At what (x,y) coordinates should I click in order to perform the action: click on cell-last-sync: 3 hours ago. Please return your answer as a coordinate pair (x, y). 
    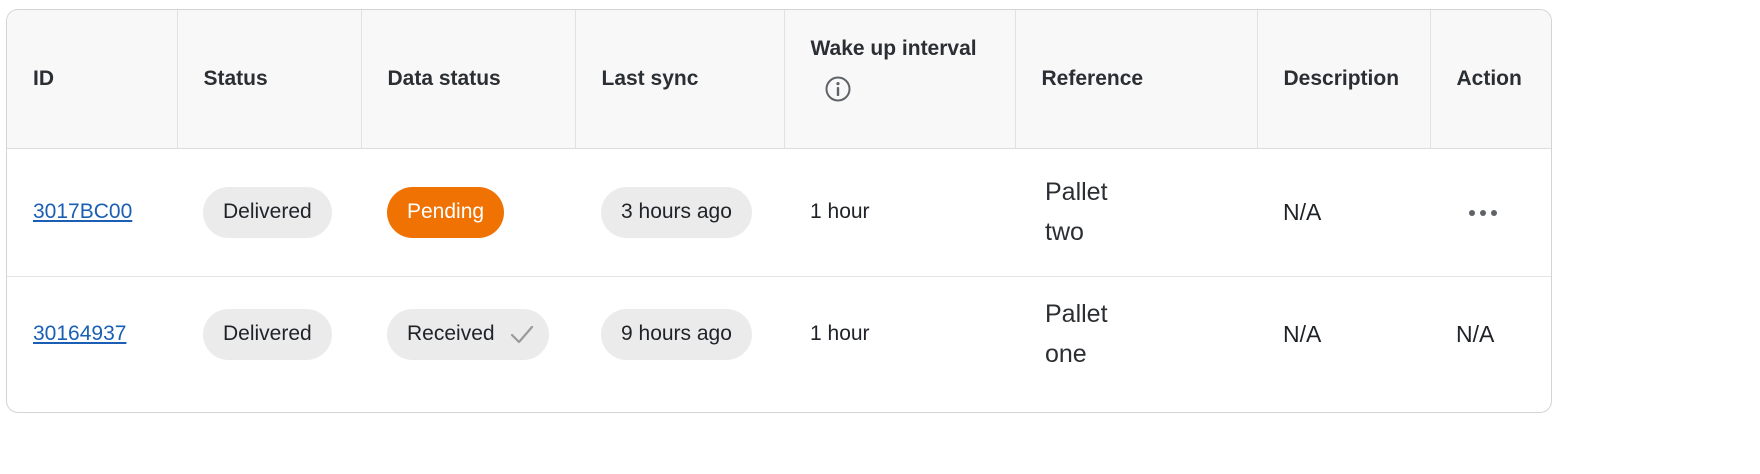
    Looking at the image, I should click on (679, 212).